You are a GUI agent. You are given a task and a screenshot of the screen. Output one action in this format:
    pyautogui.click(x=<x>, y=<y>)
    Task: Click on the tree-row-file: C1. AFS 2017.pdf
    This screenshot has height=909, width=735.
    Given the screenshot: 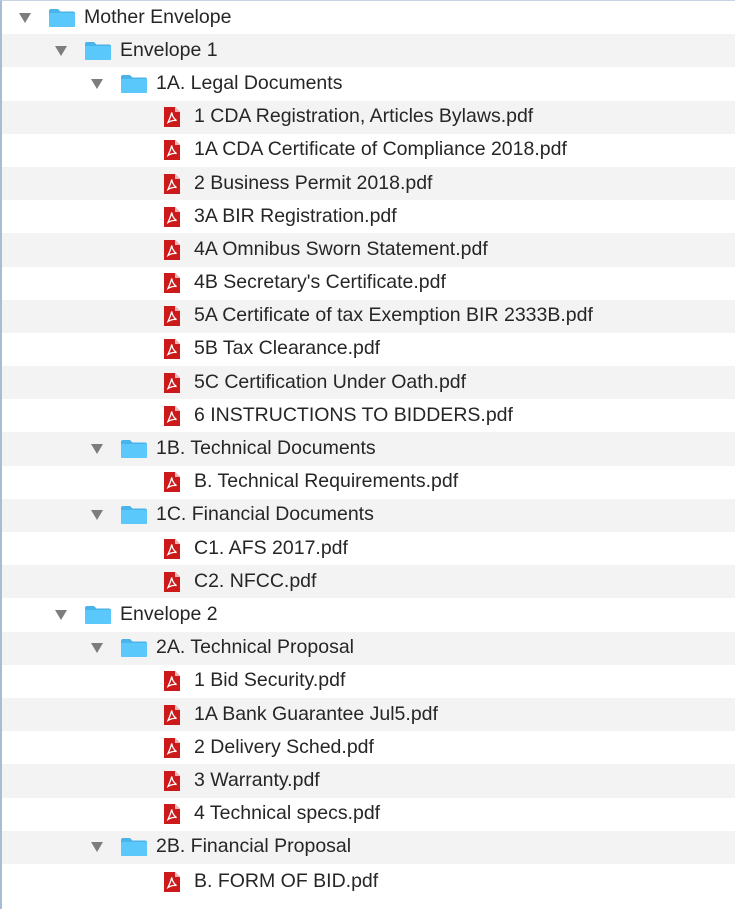 What is the action you would take?
    pyautogui.click(x=368, y=548)
    